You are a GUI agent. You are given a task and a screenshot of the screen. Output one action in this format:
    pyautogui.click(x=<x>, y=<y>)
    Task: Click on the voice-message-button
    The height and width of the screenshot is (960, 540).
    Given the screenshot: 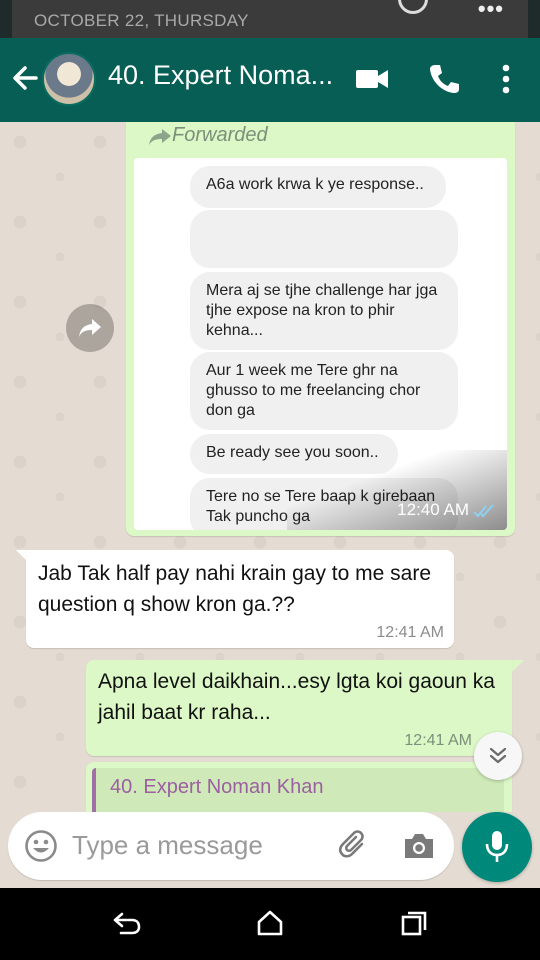 What is the action you would take?
    pyautogui.click(x=497, y=847)
    